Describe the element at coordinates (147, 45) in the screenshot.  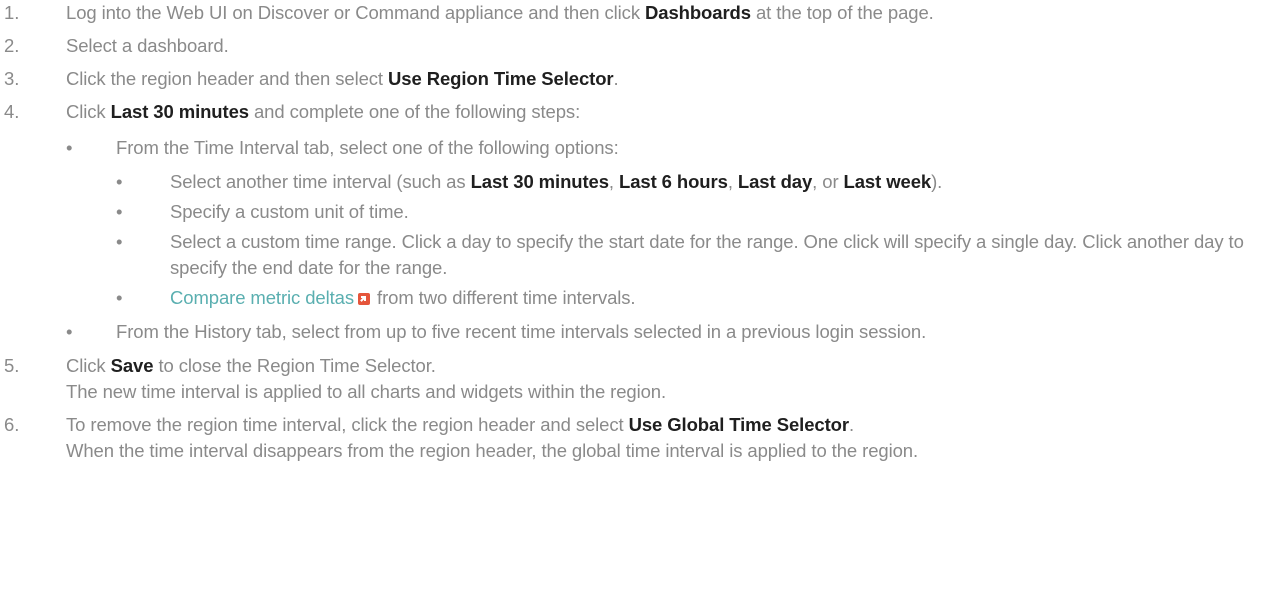
I see `text: Select a dashboard.` at that location.